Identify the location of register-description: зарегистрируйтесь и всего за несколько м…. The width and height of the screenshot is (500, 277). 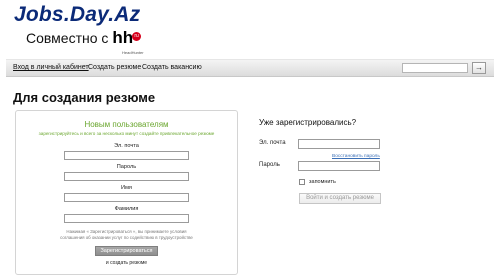
(126, 133).